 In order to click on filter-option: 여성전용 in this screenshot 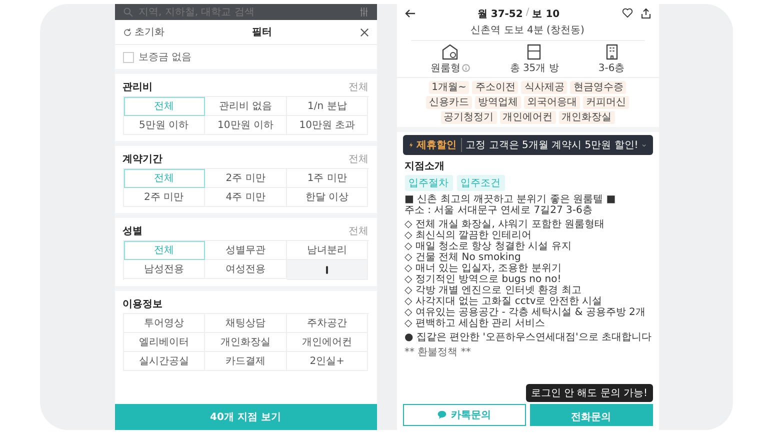, I will do `click(246, 269)`.